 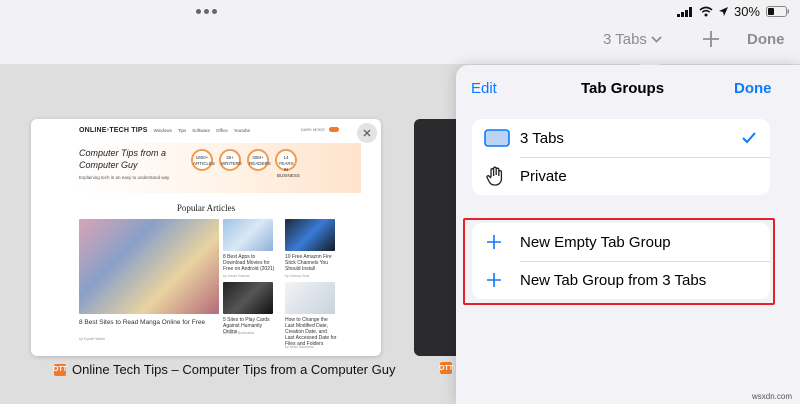 I want to click on hand-icon, so click(x=494, y=176).